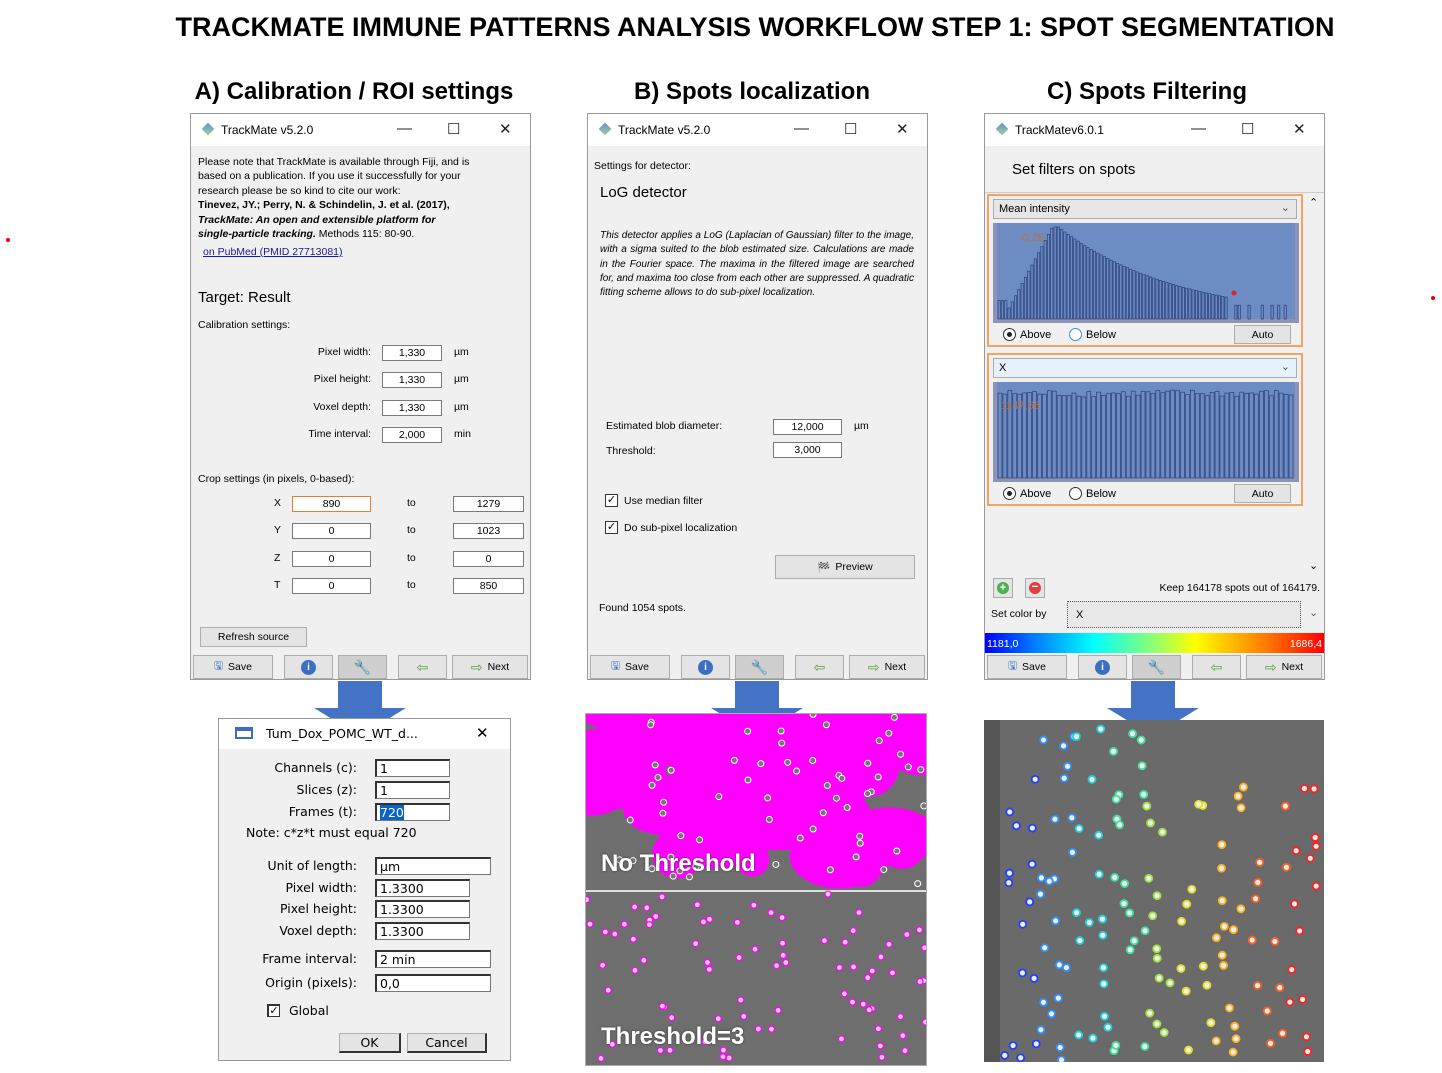 This screenshot has height=1073, width=1442. I want to click on ok-button: OK, so click(370, 1043).